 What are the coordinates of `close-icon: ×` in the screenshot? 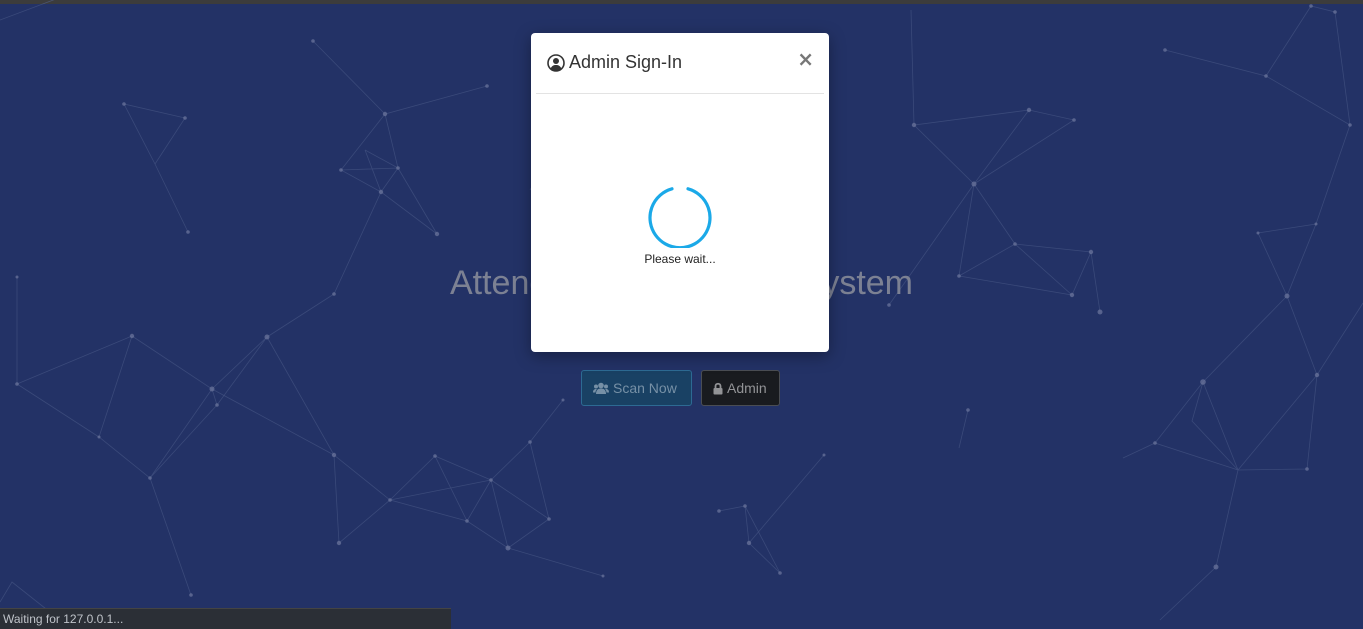 It's located at (805, 59).